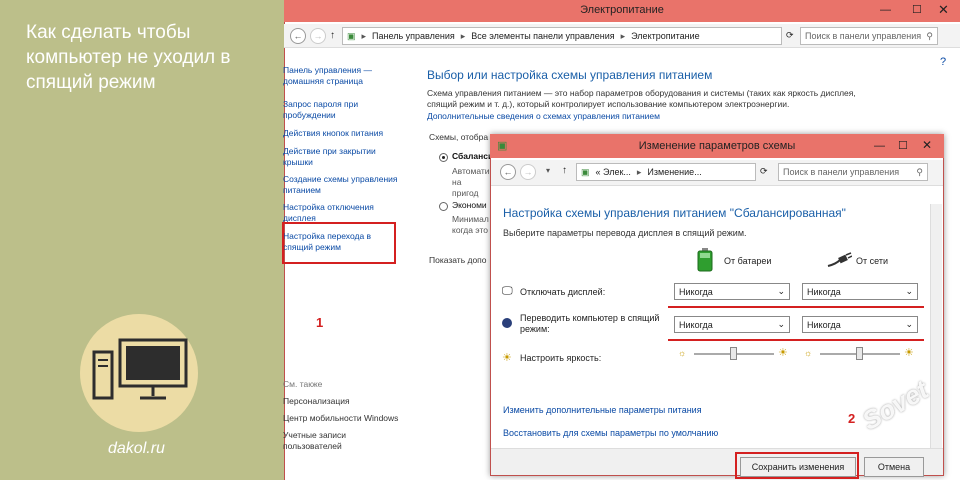 Image resolution: width=960 pixels, height=480 pixels. Describe the element at coordinates (136, 448) in the screenshot. I see `site-name: dakol.ru` at that location.